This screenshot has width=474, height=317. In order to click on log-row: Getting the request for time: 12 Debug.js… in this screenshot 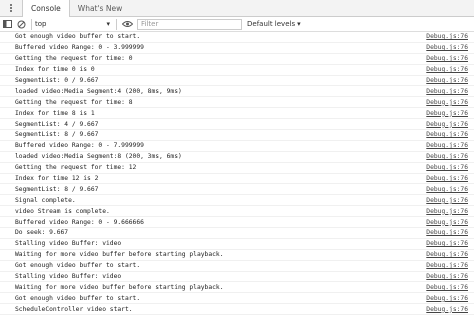, I will do `click(237, 168)`.